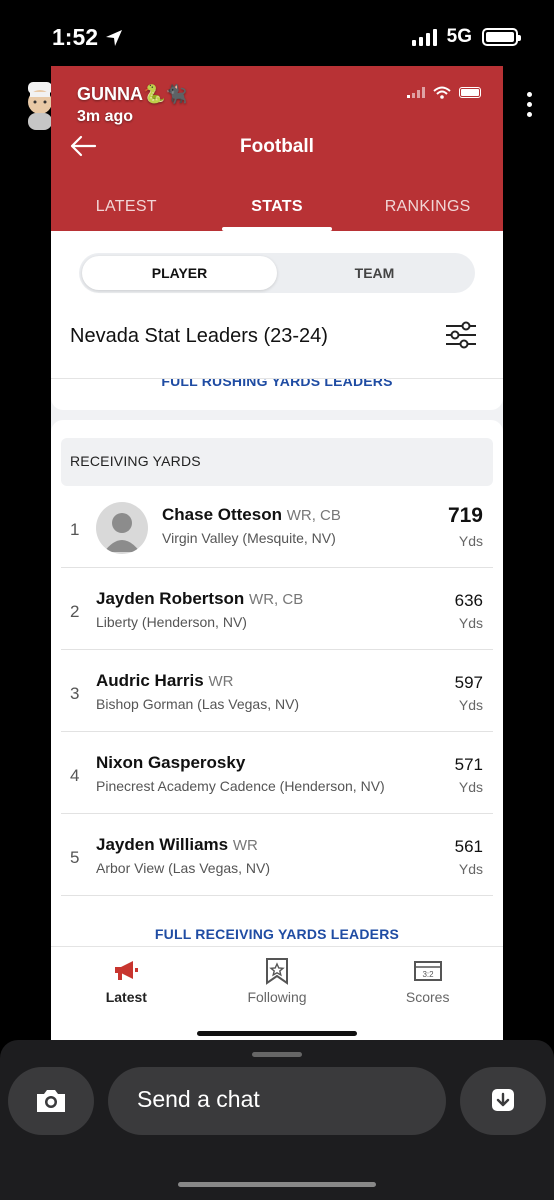 This screenshot has height=1200, width=554. What do you see at coordinates (127, 970) in the screenshot?
I see `megaphone-icon` at bounding box center [127, 970].